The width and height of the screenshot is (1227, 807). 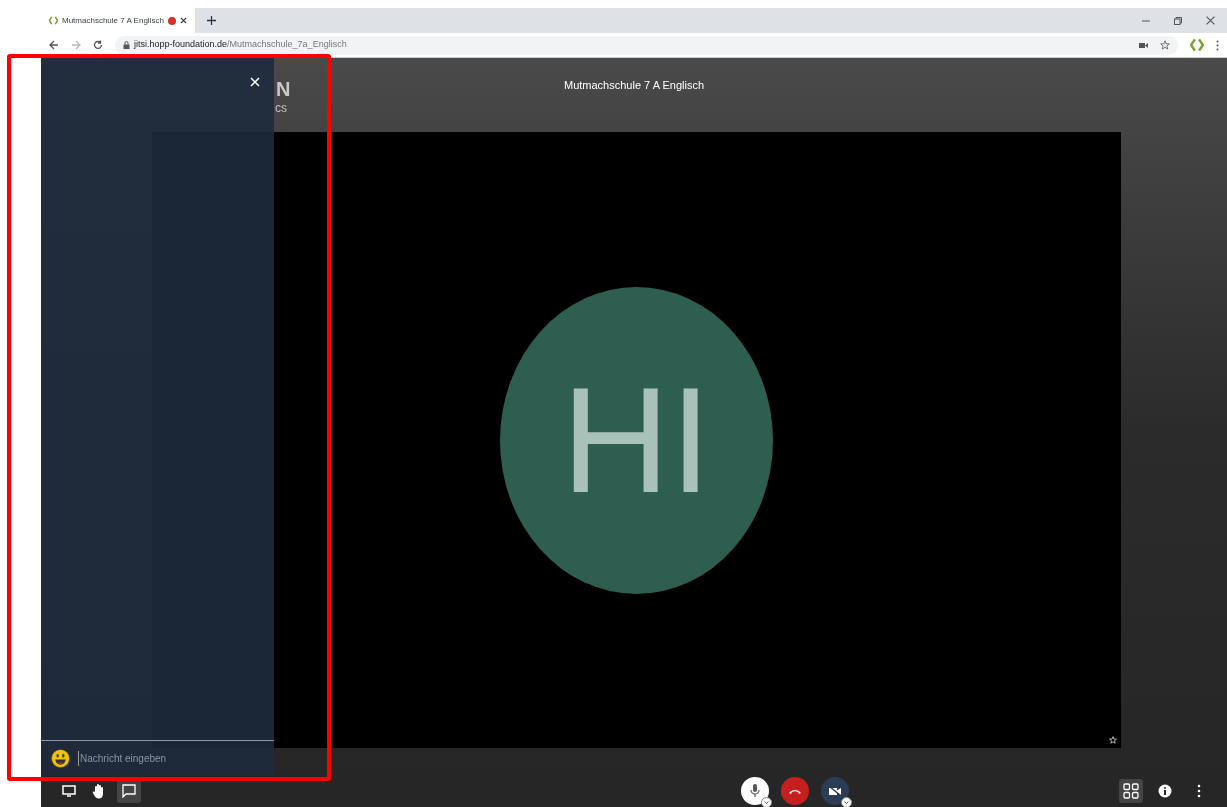 What do you see at coordinates (1165, 791) in the screenshot?
I see `info-icon` at bounding box center [1165, 791].